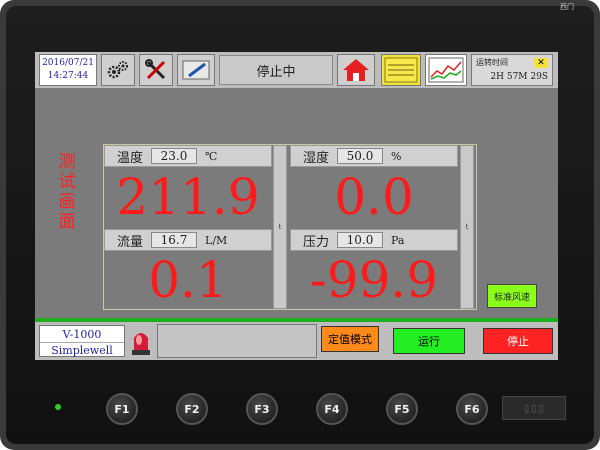  I want to click on settings-button, so click(118, 70).